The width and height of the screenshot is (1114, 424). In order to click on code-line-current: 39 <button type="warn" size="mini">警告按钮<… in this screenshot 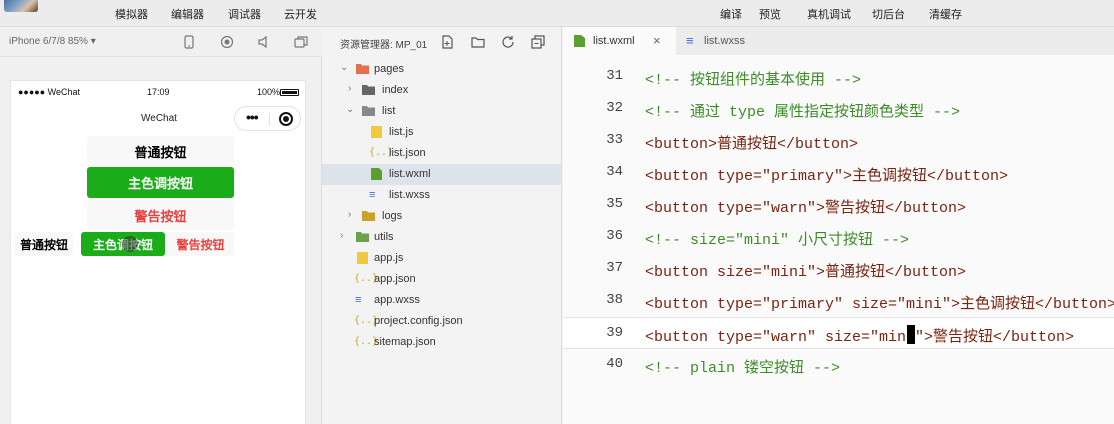, I will do `click(838, 333)`.